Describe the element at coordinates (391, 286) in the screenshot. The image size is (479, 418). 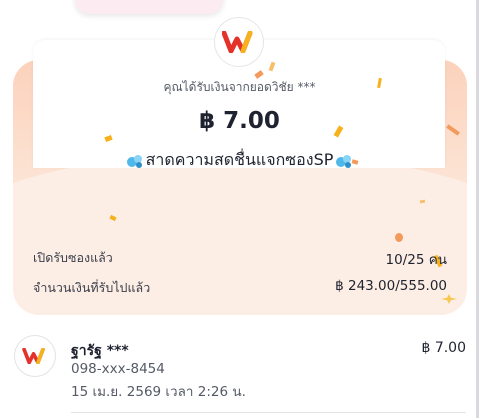
I see `received-value: ฿ 243.00/555.00` at that location.